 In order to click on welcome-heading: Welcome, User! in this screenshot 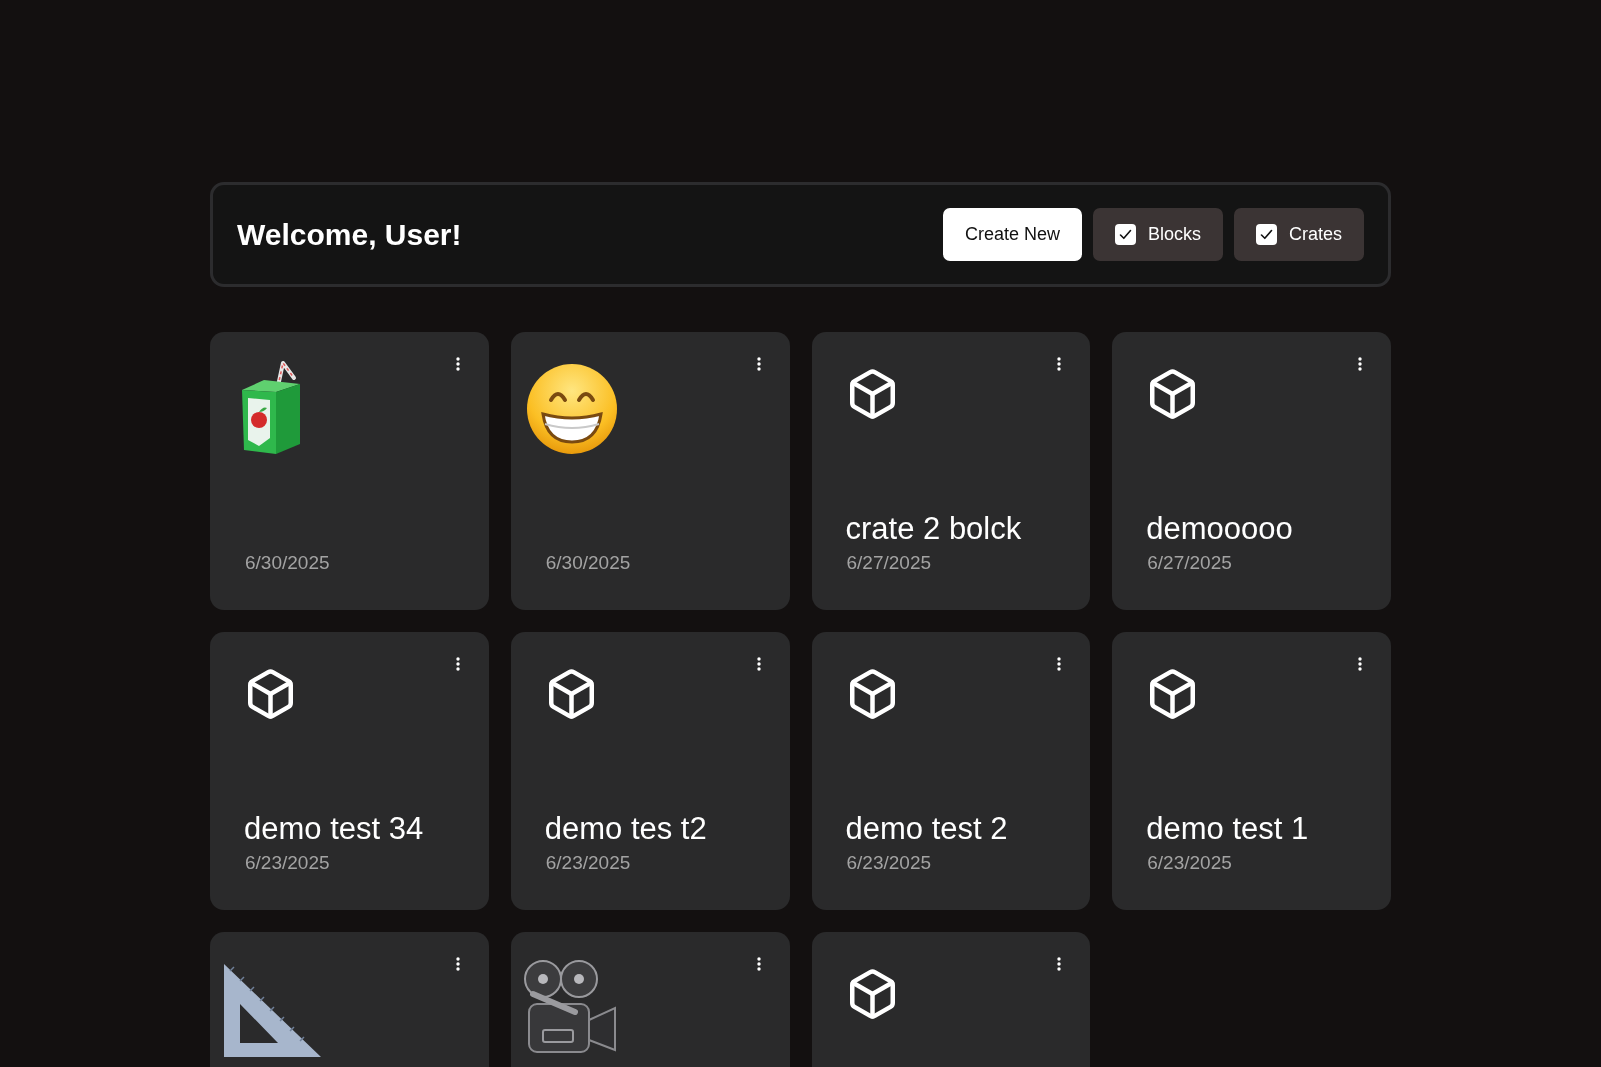, I will do `click(349, 234)`.